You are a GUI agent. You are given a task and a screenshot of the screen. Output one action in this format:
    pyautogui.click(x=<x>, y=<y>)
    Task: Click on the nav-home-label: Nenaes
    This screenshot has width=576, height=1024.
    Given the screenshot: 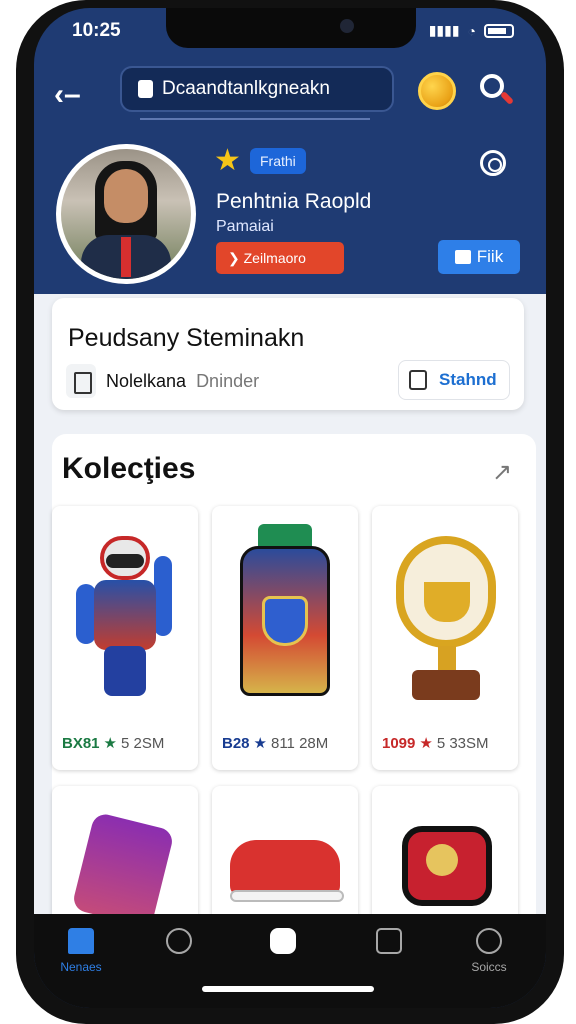 What is the action you would take?
    pyautogui.click(x=81, y=967)
    